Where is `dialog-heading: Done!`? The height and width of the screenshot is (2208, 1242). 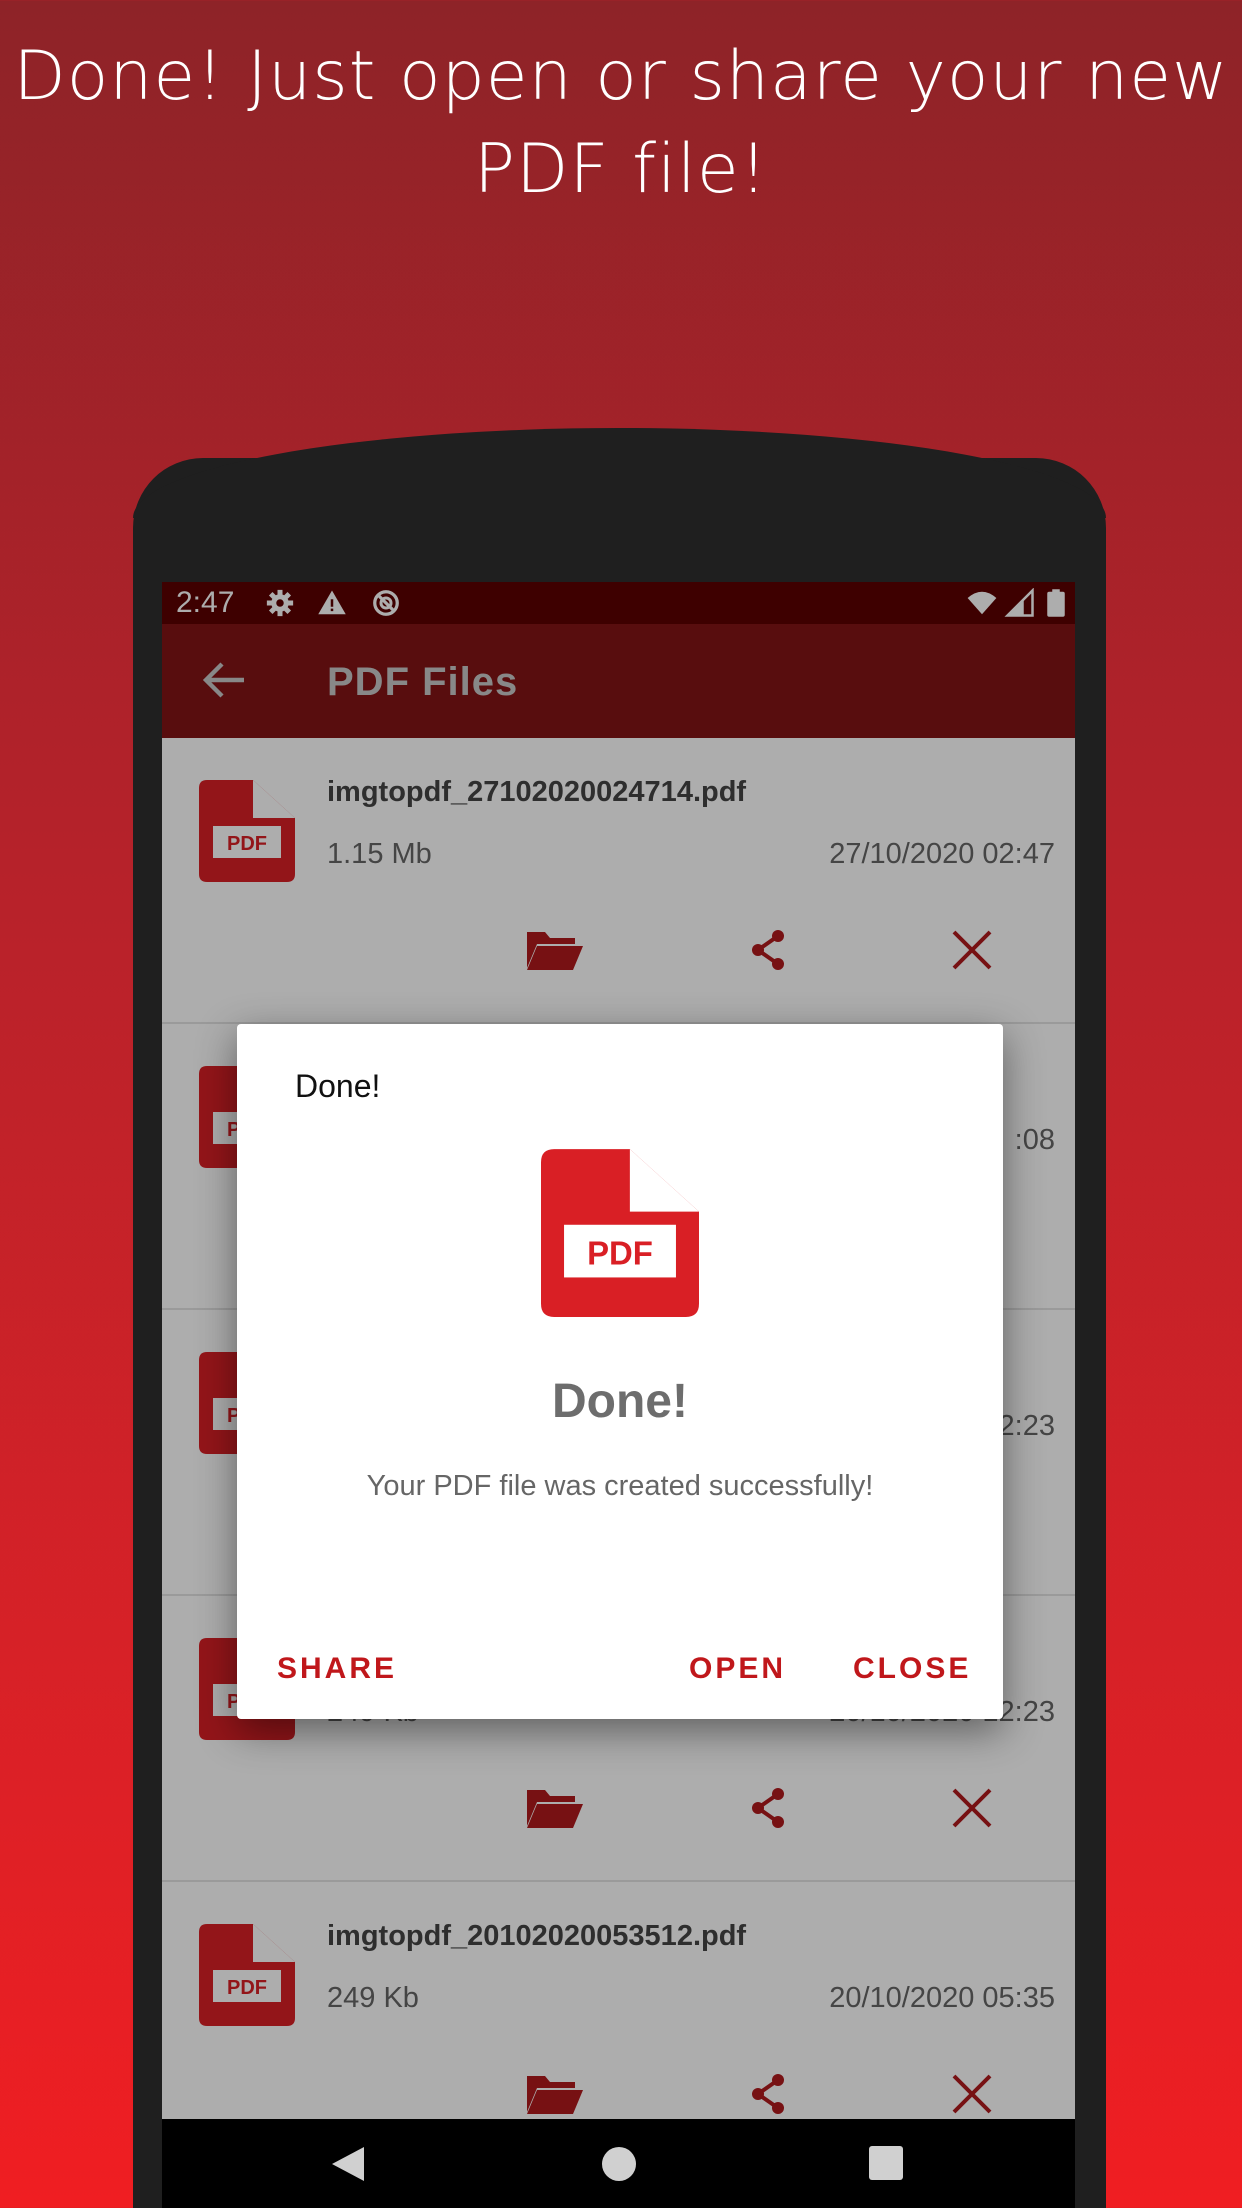 dialog-heading: Done! is located at coordinates (620, 1401).